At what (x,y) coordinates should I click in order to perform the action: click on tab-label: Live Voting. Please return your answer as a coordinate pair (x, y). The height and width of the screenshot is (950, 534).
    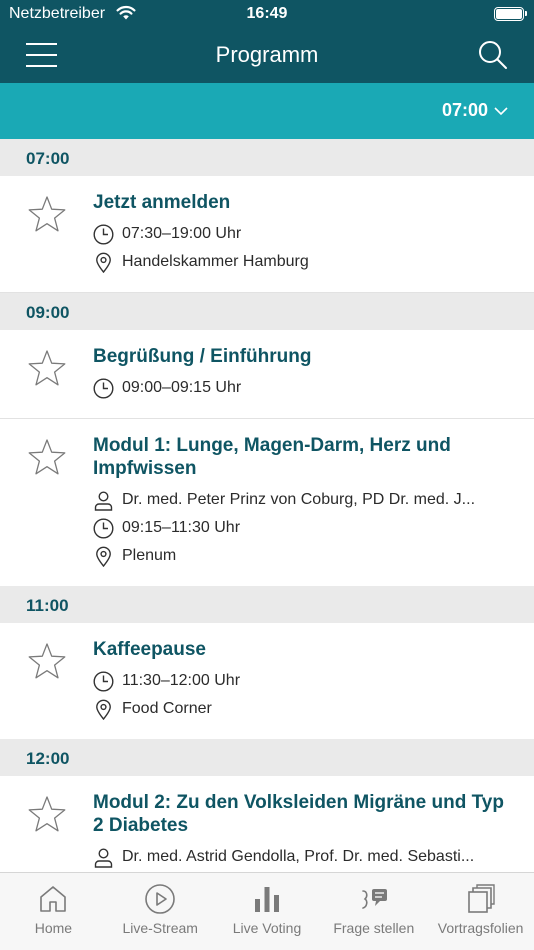
    Looking at the image, I should click on (267, 928).